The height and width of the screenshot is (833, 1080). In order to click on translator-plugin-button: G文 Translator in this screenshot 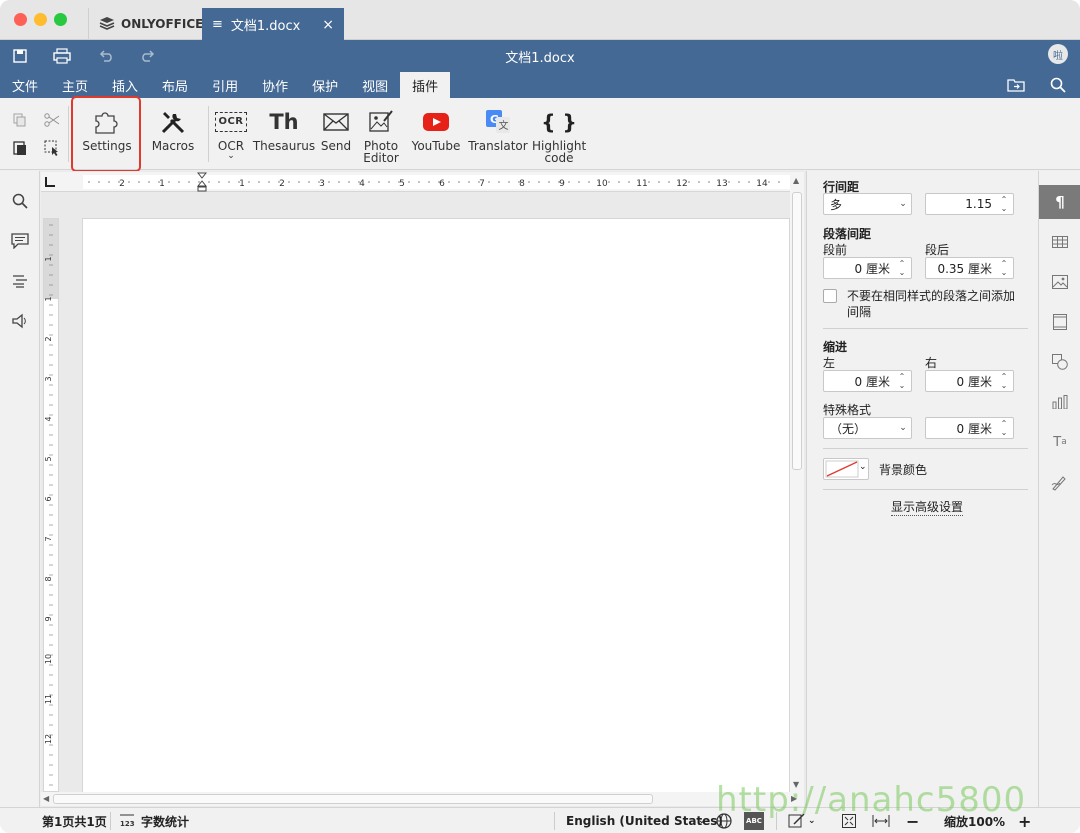, I will do `click(498, 130)`.